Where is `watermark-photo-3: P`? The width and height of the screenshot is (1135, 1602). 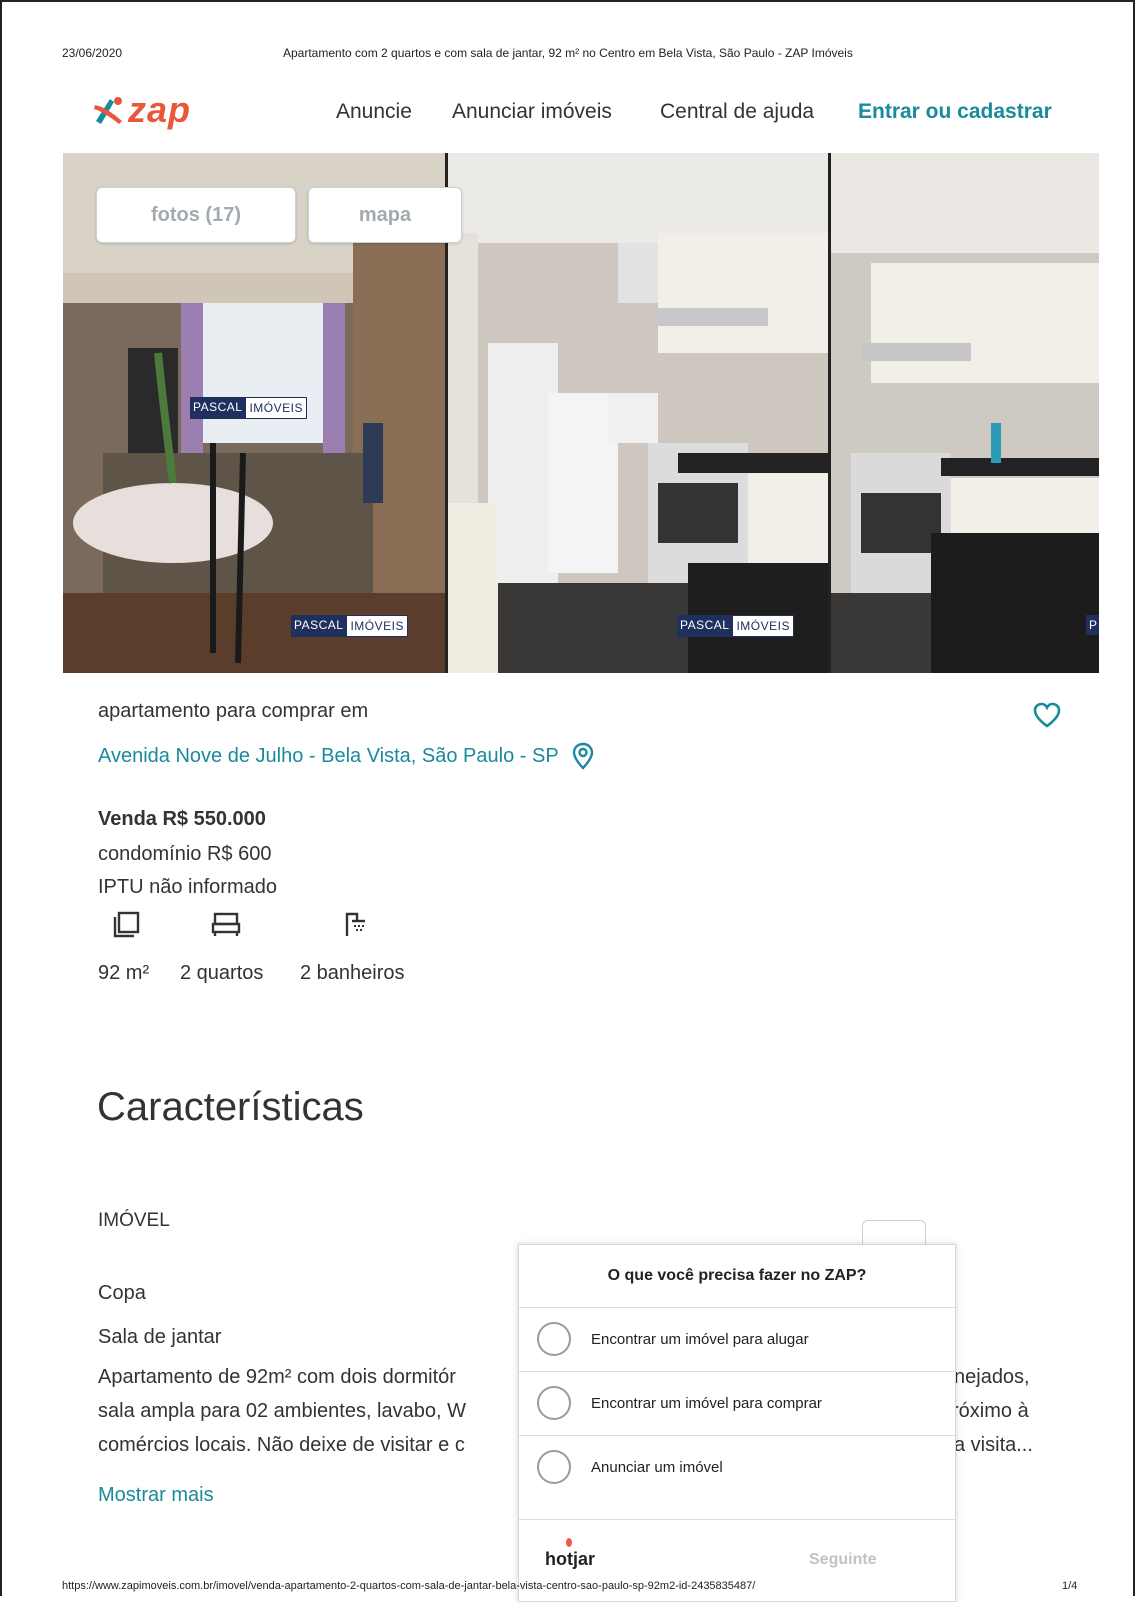
watermark-photo-3: P is located at coordinates (1092, 625).